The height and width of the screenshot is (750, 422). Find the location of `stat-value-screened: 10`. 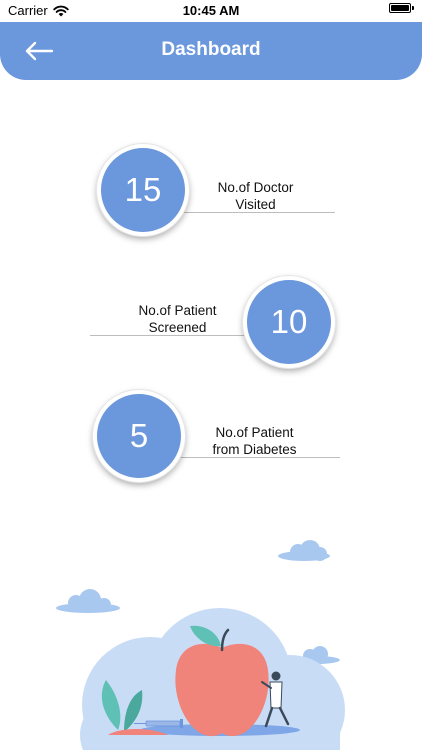

stat-value-screened: 10 is located at coordinates (289, 321).